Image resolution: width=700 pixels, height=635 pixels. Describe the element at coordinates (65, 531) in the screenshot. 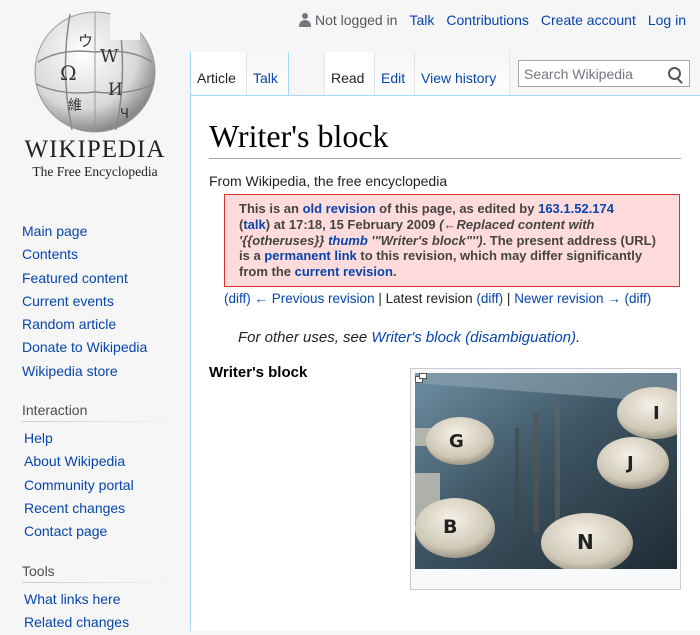

I see `sidebar-item-contact: Contact page` at that location.